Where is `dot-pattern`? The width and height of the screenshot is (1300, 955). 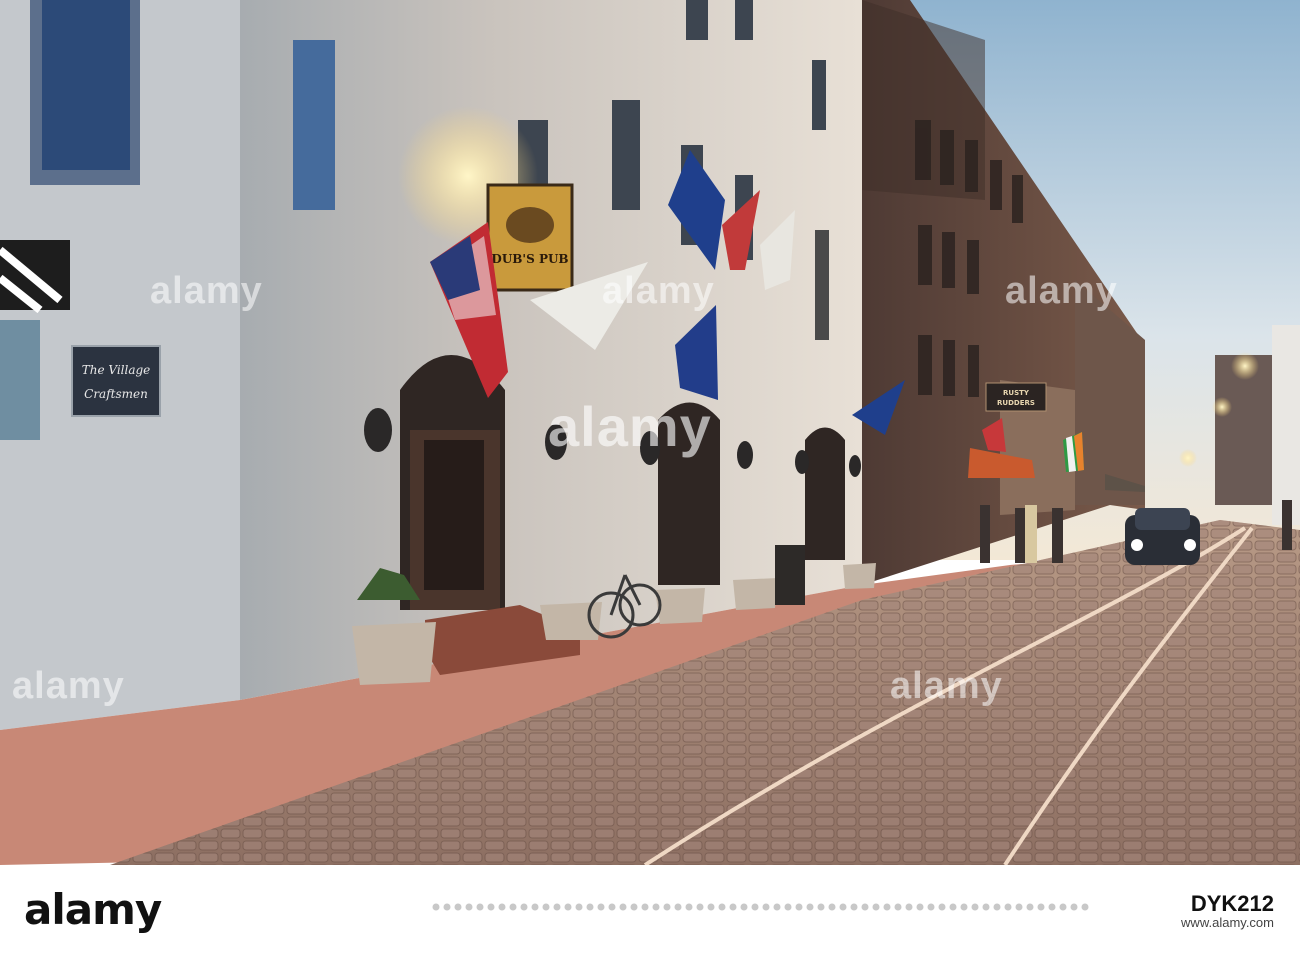 dot-pattern is located at coordinates (760, 907).